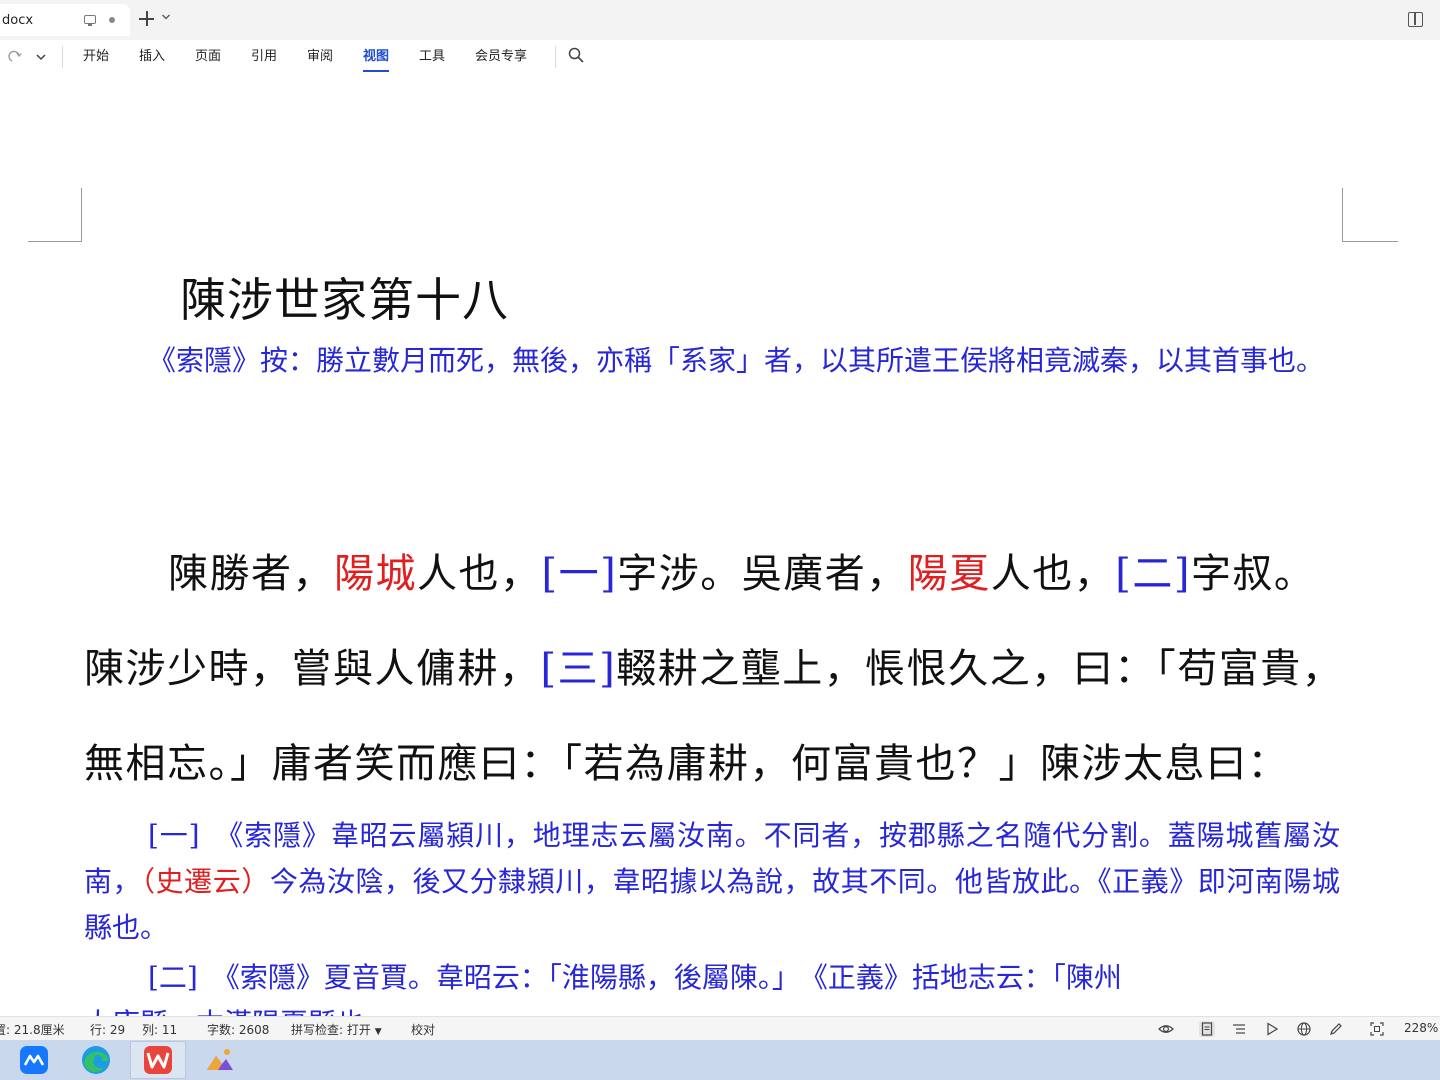 The image size is (1440, 1080). I want to click on status-spellcheck: 拼写检查: 打开 ▼, so click(336, 1029).